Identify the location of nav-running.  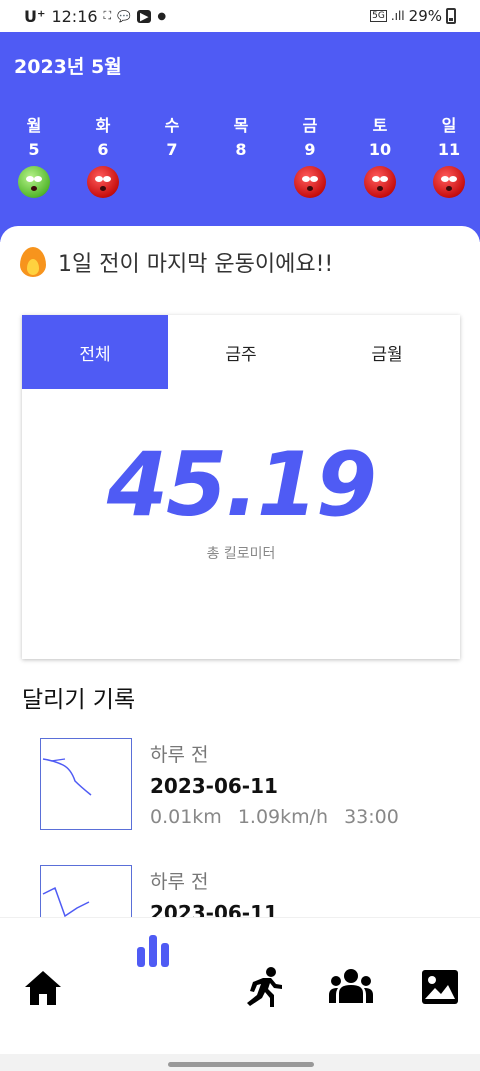
(262, 987).